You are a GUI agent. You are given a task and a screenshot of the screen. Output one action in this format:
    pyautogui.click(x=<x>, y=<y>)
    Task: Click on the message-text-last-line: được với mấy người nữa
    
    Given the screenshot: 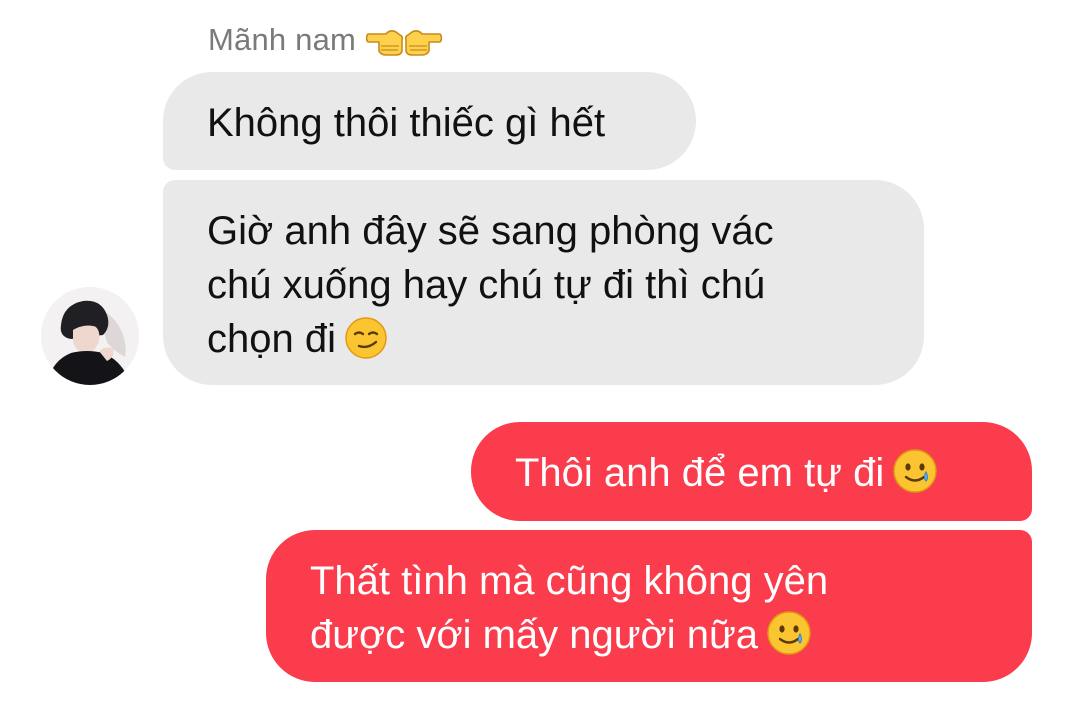 What is the action you would take?
    pyautogui.click(x=671, y=639)
    